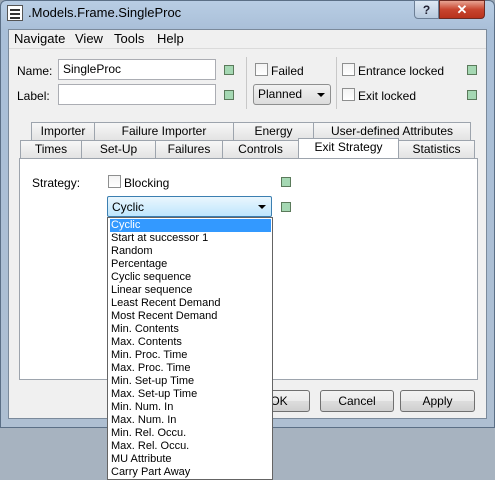  I want to click on tab-failures: Failures, so click(189, 149).